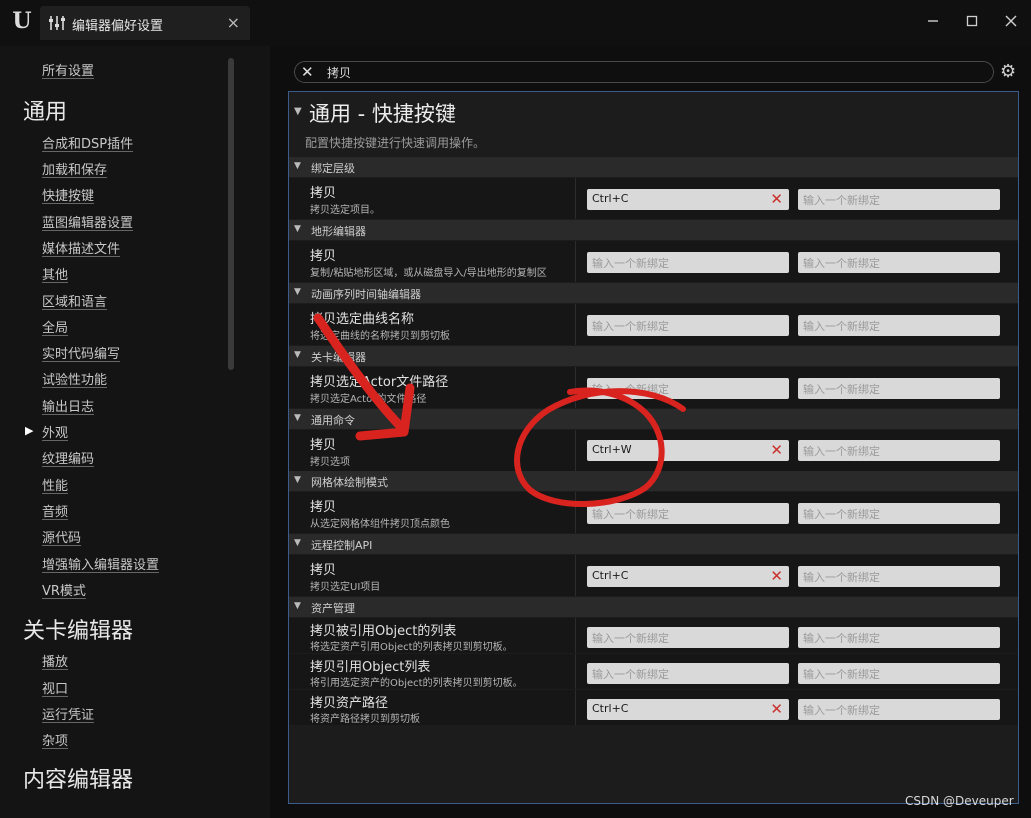 This screenshot has width=1031, height=818. What do you see at coordinates (55, 660) in the screenshot?
I see `sidebar-item: 播放` at bounding box center [55, 660].